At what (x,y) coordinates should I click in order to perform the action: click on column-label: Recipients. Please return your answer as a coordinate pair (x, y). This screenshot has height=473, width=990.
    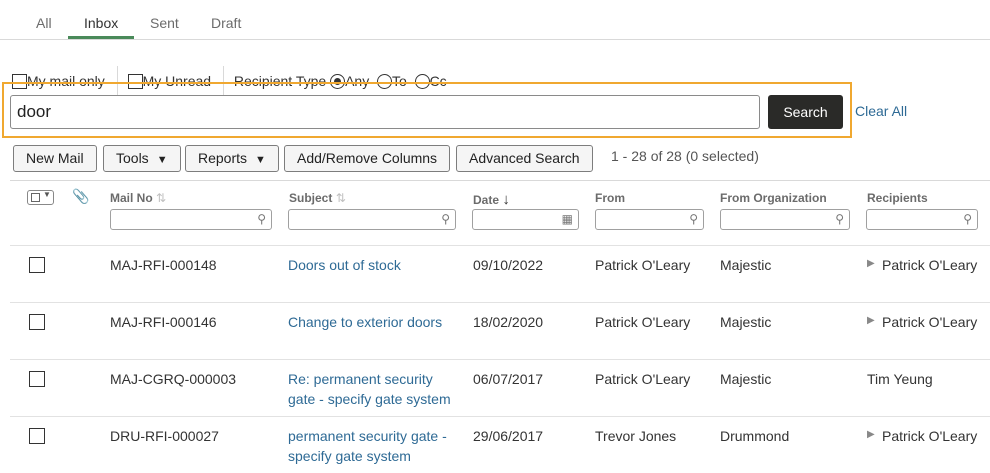
    Looking at the image, I should click on (897, 198).